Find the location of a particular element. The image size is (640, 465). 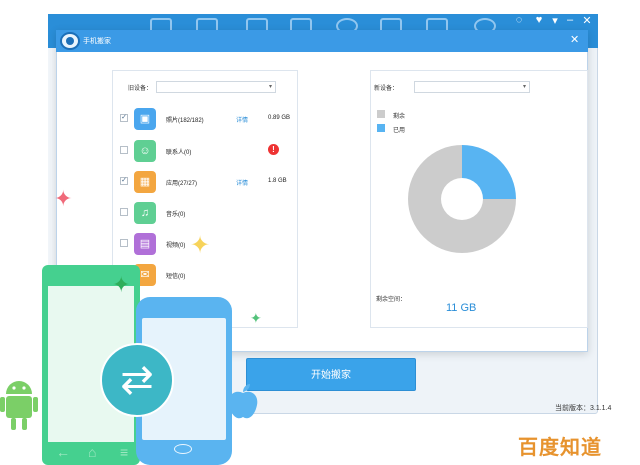

minimize-icon: – is located at coordinates (570, 20).